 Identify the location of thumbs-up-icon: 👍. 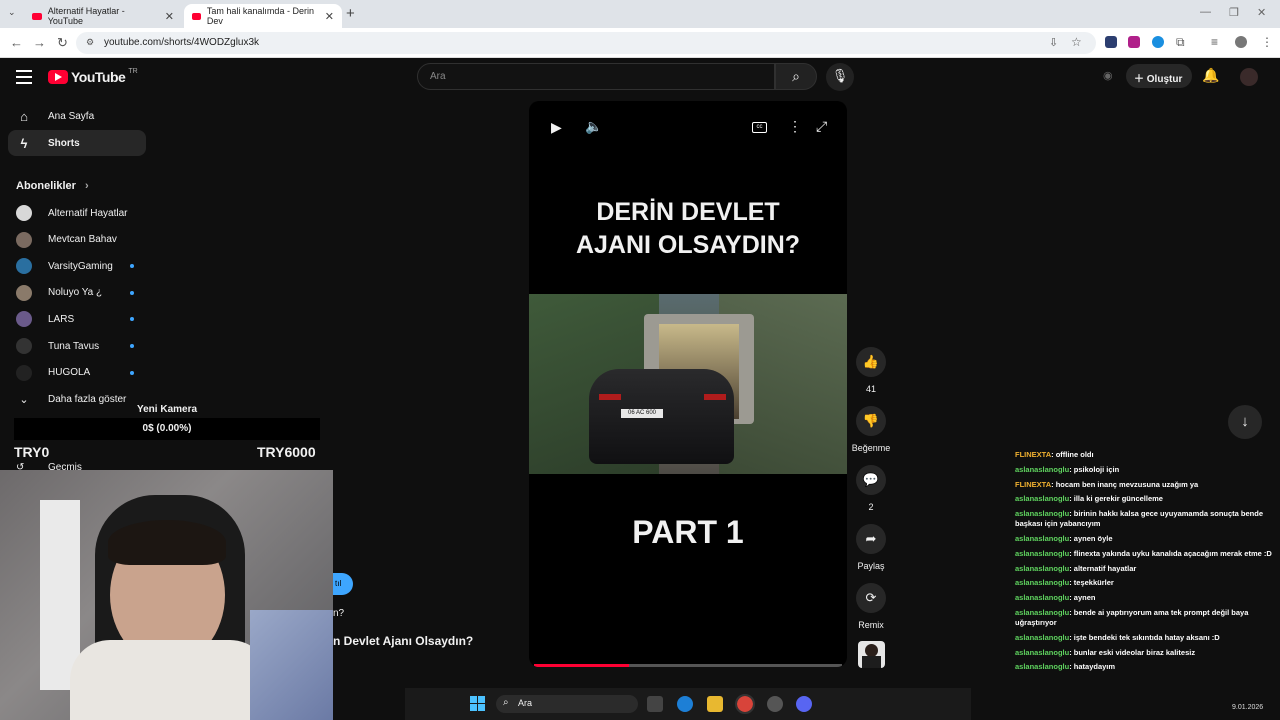
(871, 362).